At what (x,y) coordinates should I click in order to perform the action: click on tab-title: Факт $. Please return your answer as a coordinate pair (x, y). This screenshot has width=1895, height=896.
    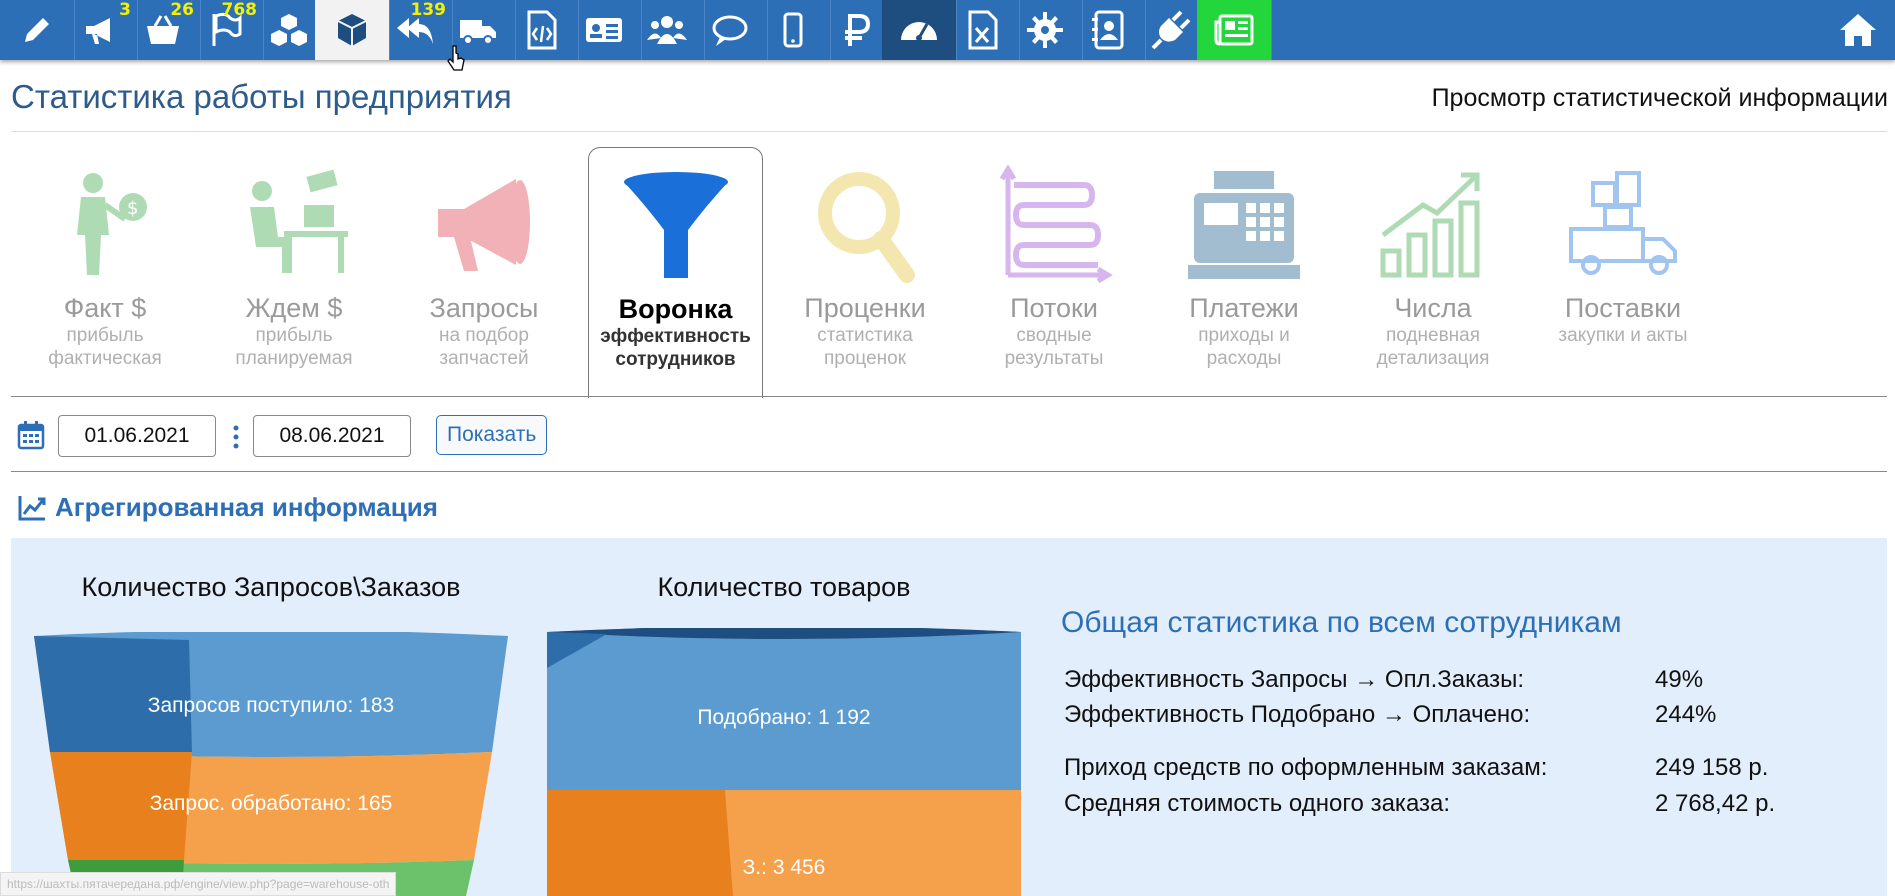
    Looking at the image, I should click on (105, 308).